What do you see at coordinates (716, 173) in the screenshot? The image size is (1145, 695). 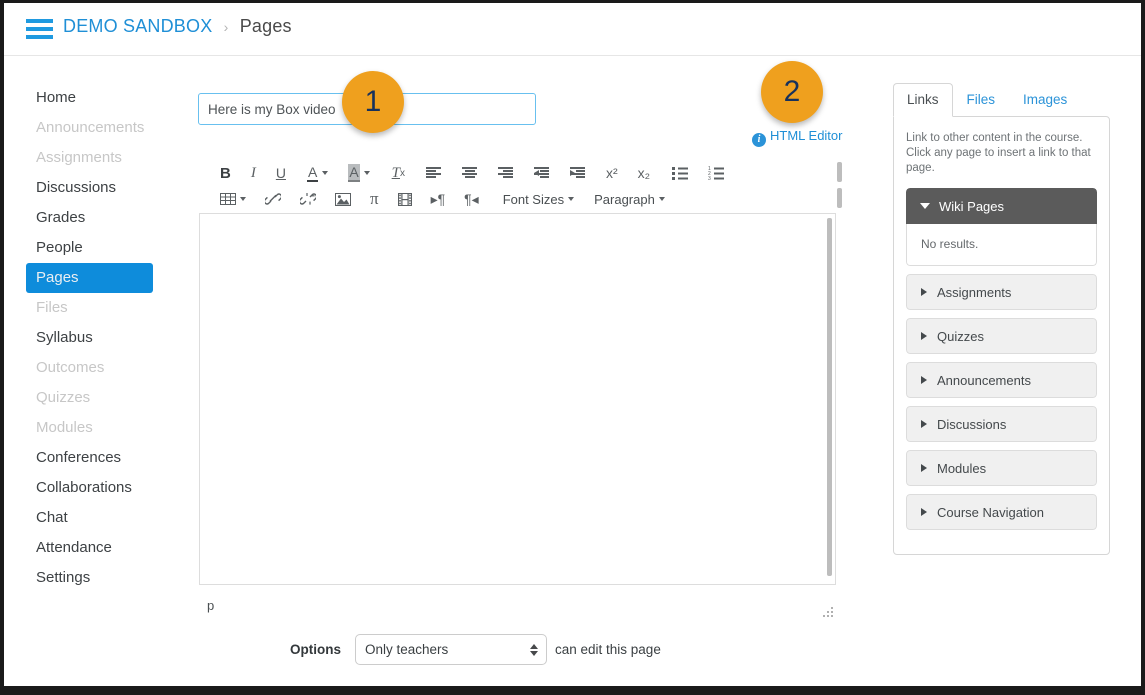 I see `numbered-list-button: 123` at bounding box center [716, 173].